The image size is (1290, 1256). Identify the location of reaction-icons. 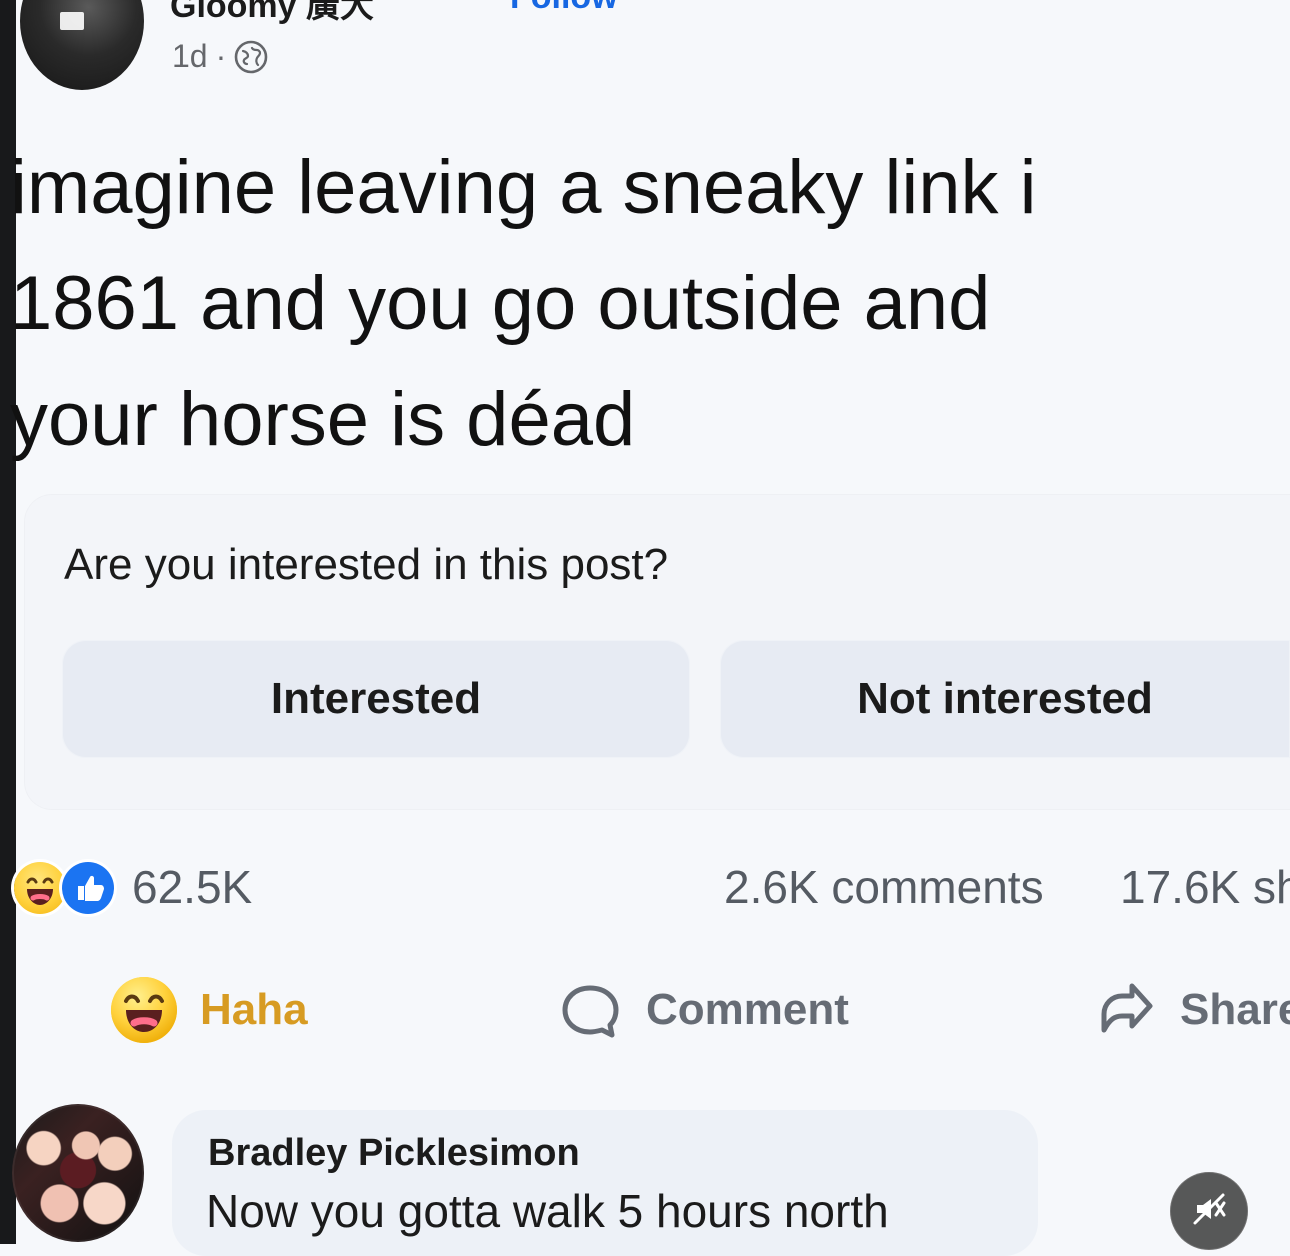
(72, 887).